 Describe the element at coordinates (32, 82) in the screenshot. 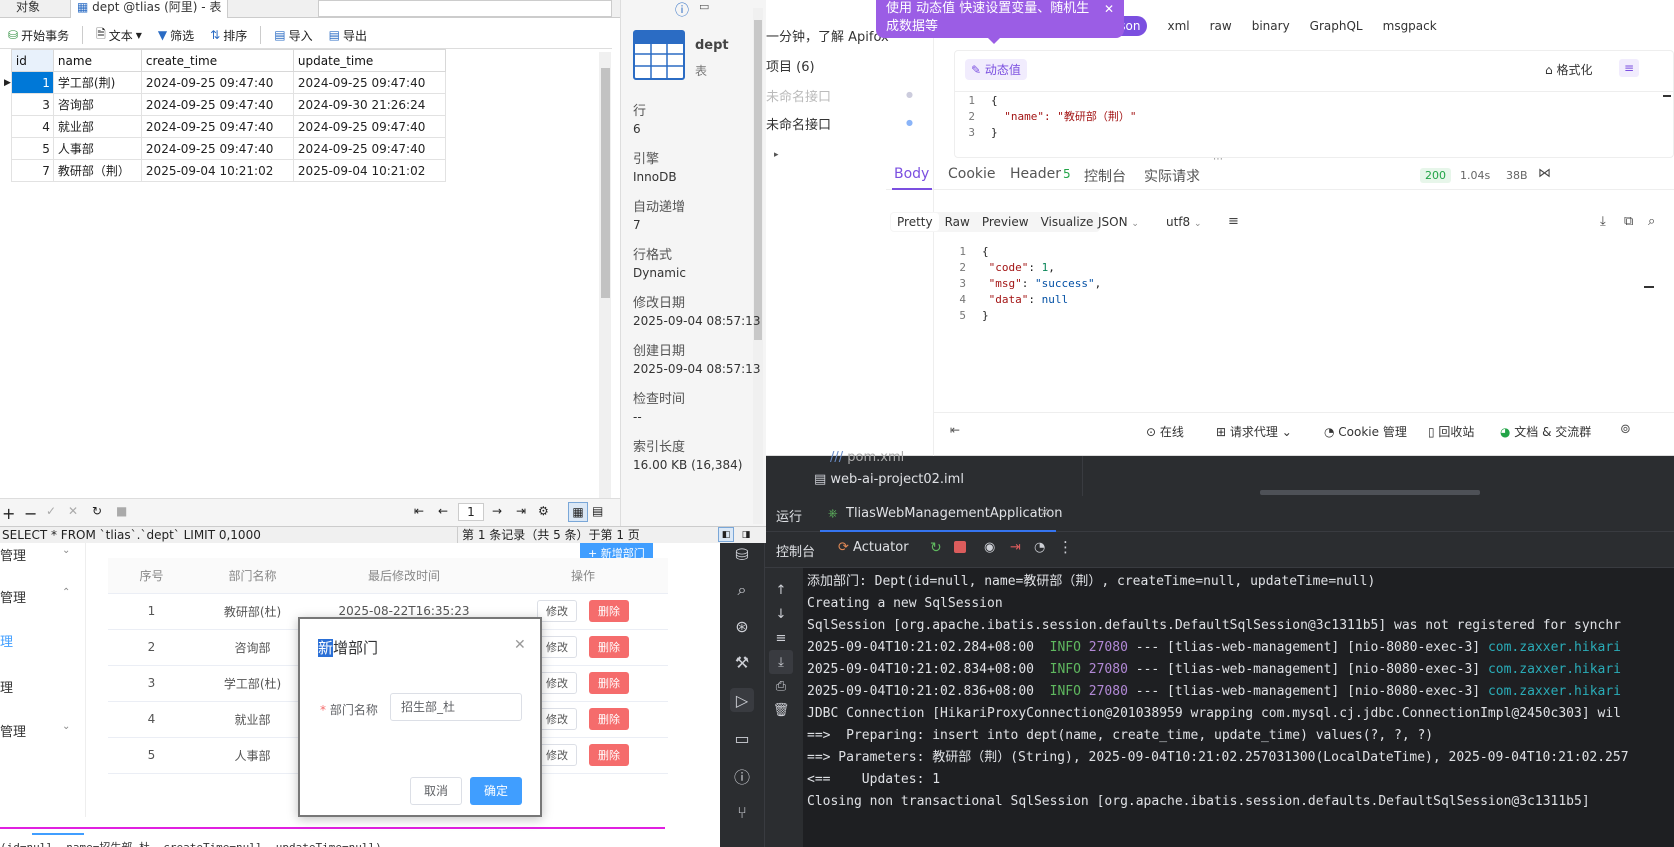

I see `cell-id: 1` at that location.